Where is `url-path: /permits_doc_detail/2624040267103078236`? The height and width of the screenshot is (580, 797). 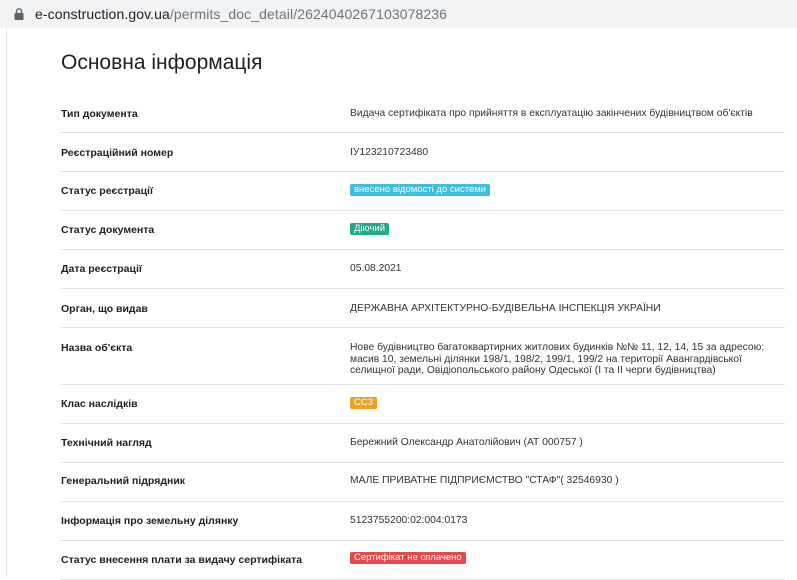
url-path: /permits_doc_detail/2624040267103078236 is located at coordinates (308, 14).